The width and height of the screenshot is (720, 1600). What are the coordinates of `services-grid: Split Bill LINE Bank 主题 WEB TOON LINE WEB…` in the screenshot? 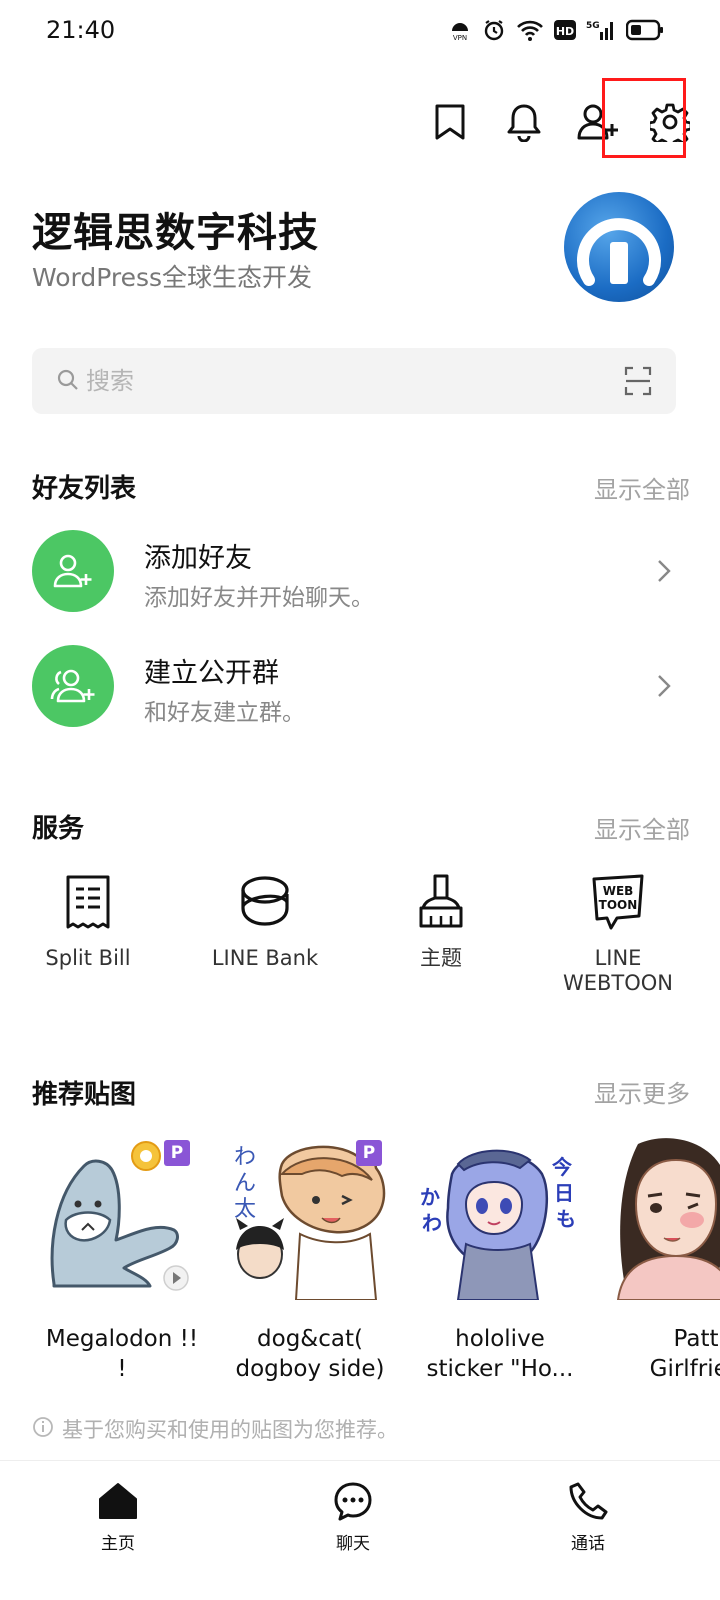 It's located at (360, 935).